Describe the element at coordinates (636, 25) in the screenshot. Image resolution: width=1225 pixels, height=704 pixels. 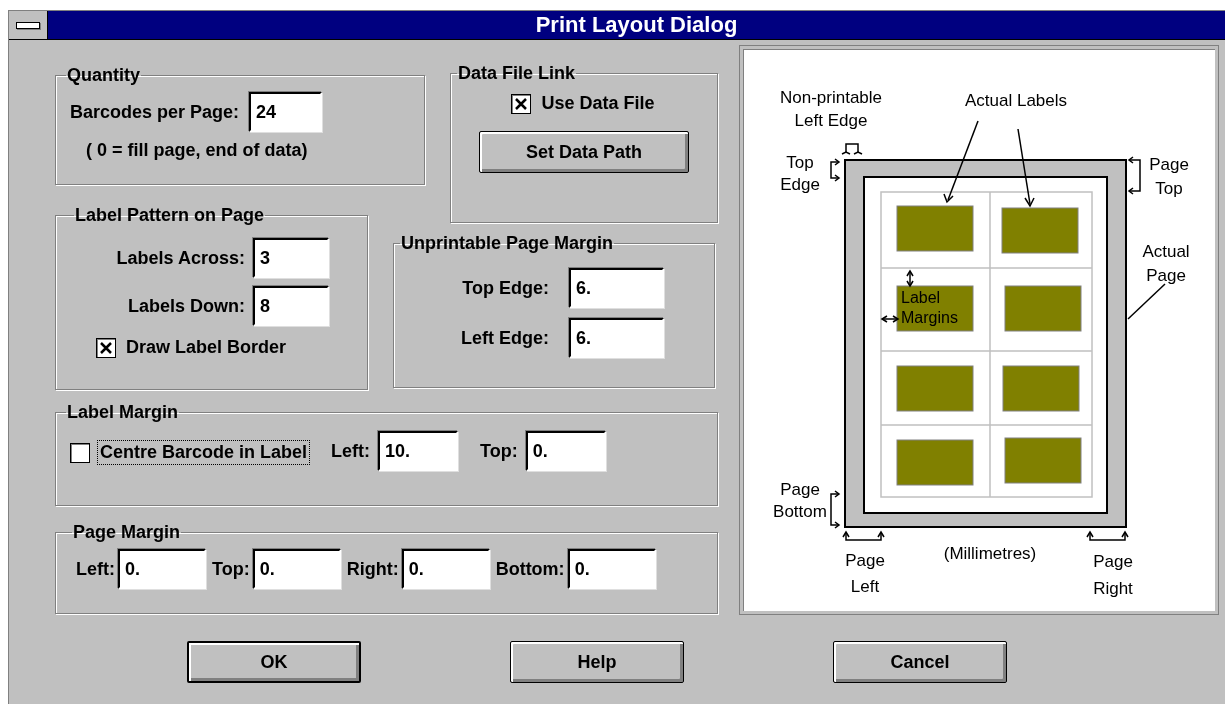
I see `window-title: Print Layout Dialog` at that location.